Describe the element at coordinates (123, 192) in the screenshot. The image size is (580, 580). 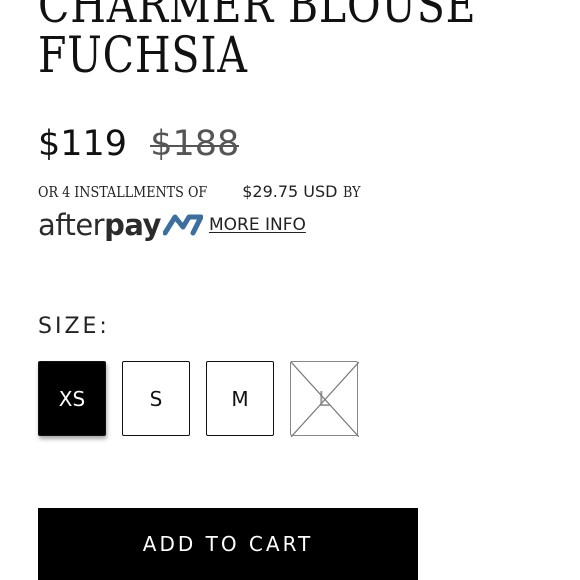
I see `installments-prefix: OR 4 INSTALLMENTS OF` at that location.